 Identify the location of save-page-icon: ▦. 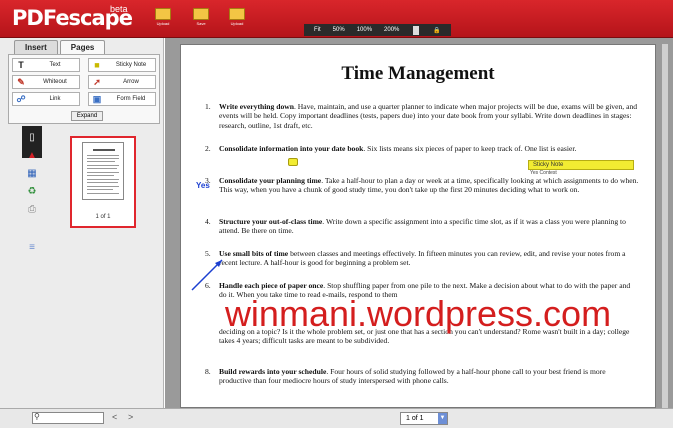
(32, 174).